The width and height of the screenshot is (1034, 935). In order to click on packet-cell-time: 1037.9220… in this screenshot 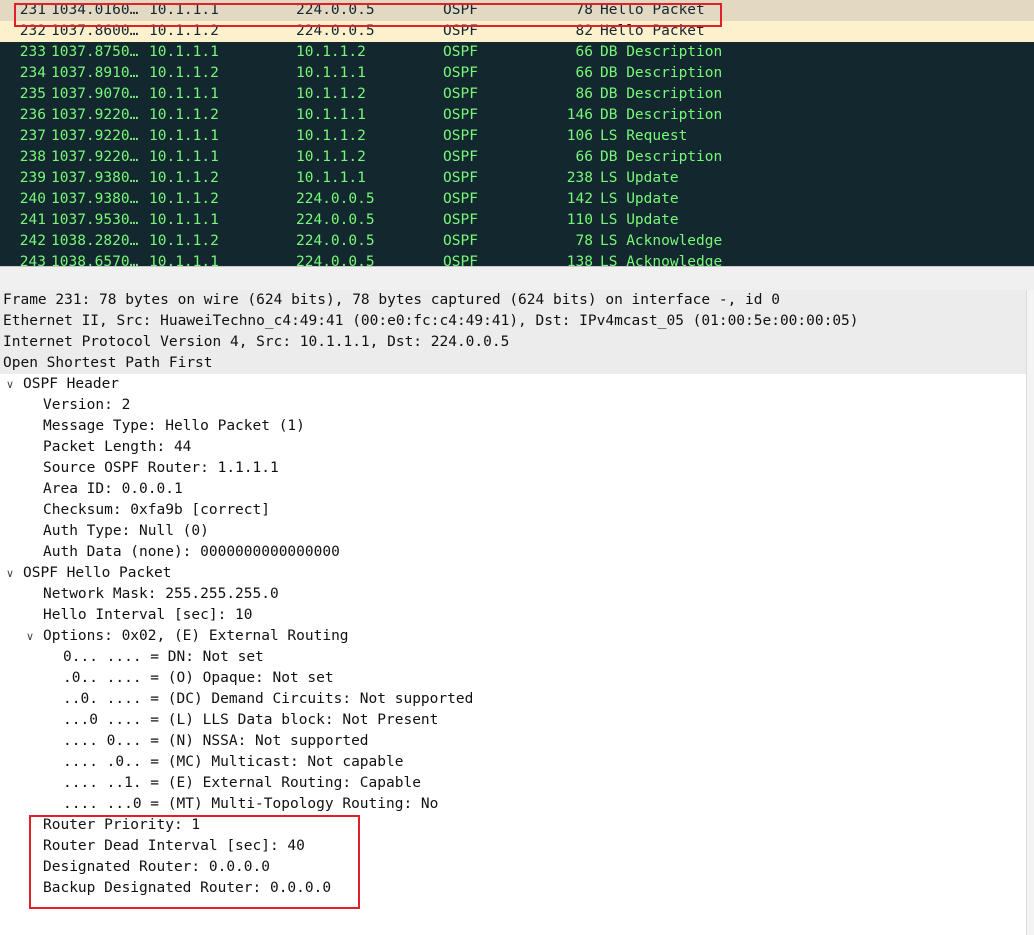, I will do `click(95, 136)`.